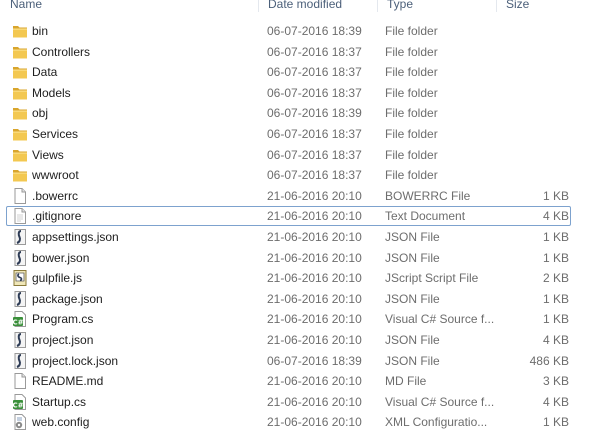  What do you see at coordinates (61, 51) in the screenshot?
I see `file-name: Controllers` at bounding box center [61, 51].